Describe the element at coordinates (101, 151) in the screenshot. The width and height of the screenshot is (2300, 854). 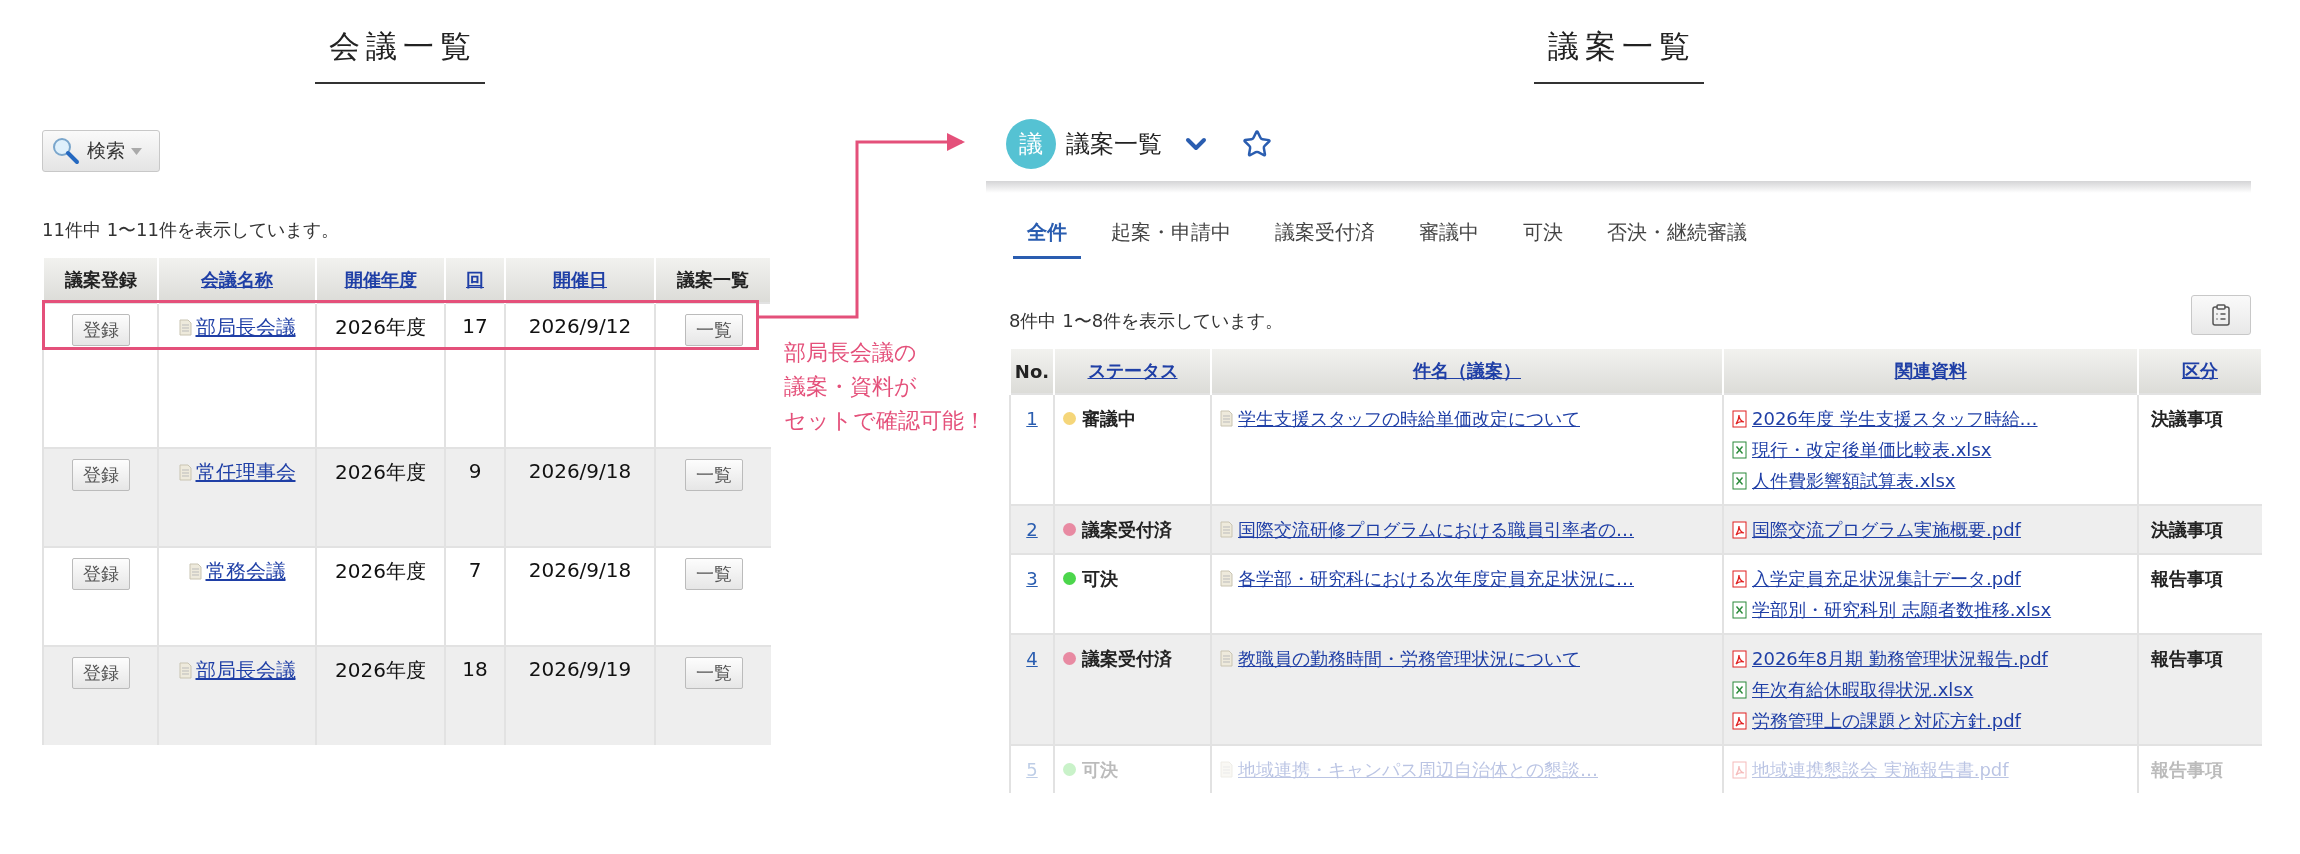
I see `search-button: 検索` at that location.